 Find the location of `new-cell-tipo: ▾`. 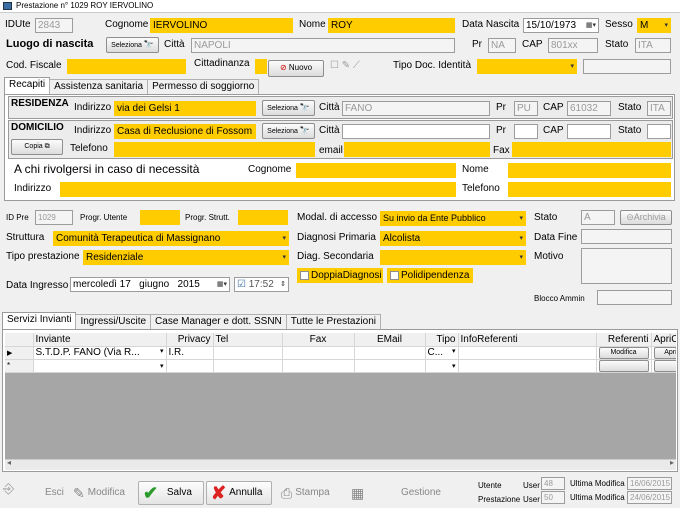

new-cell-tipo: ▾ is located at coordinates (442, 366).